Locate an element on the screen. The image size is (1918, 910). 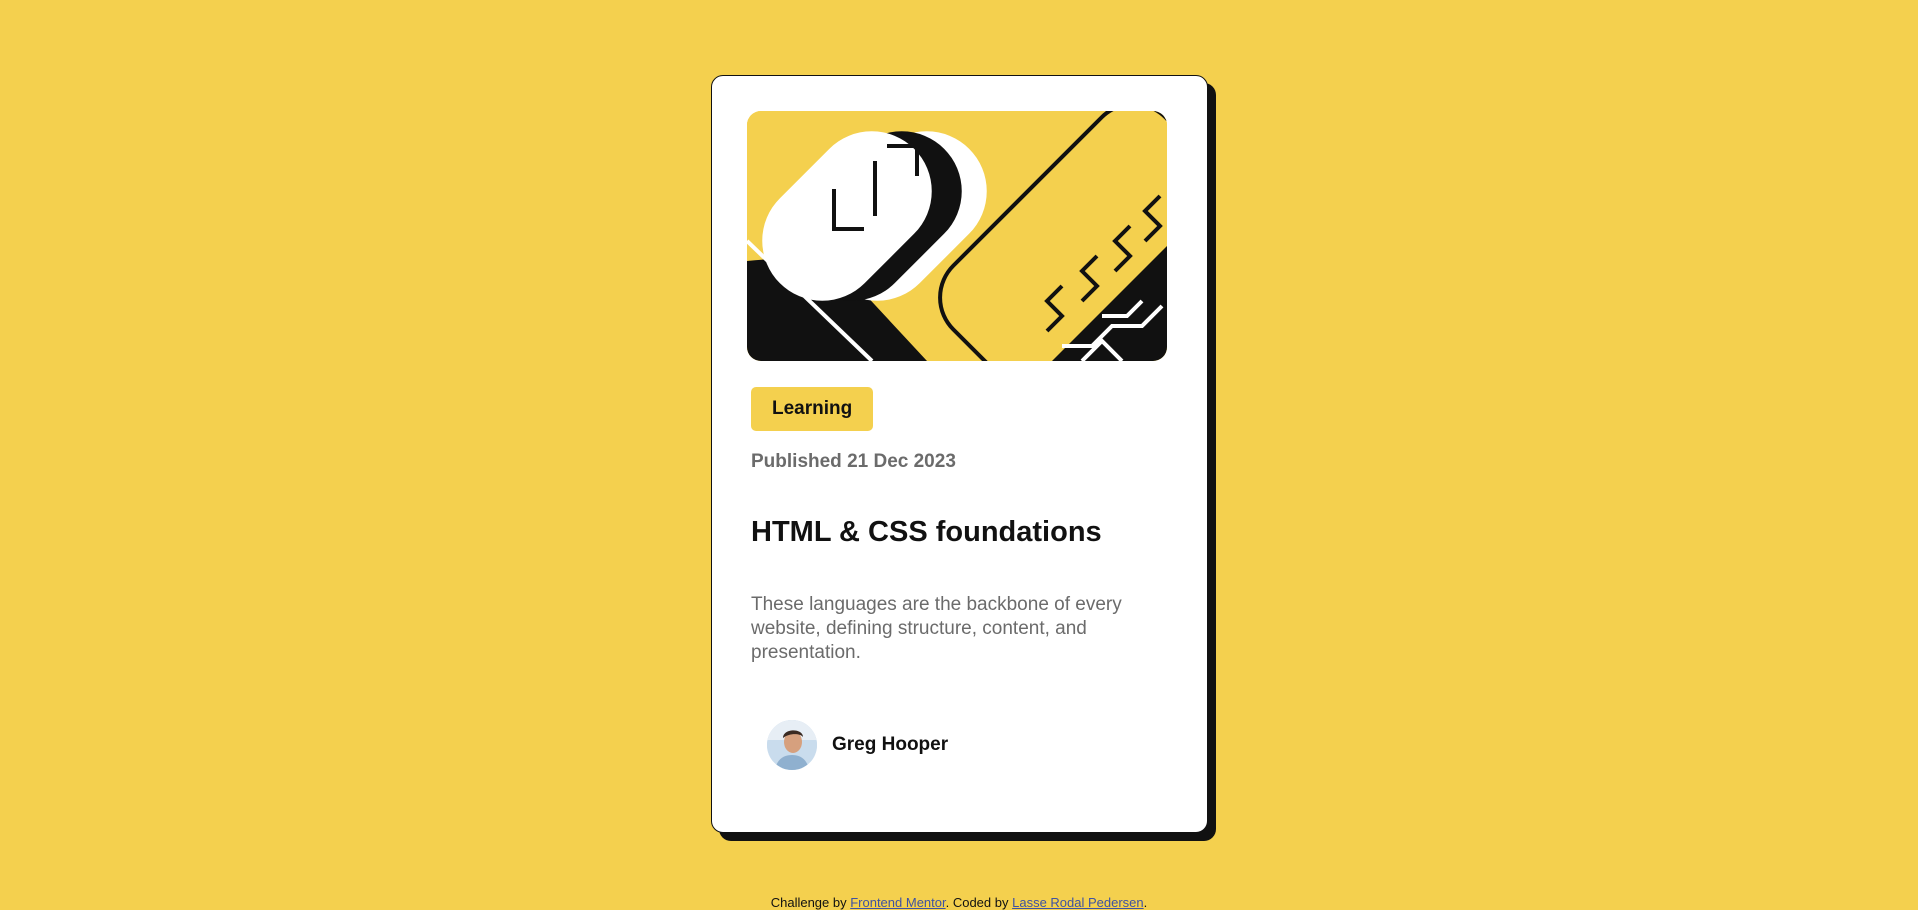
author: Greg Hooper is located at coordinates (857, 745).